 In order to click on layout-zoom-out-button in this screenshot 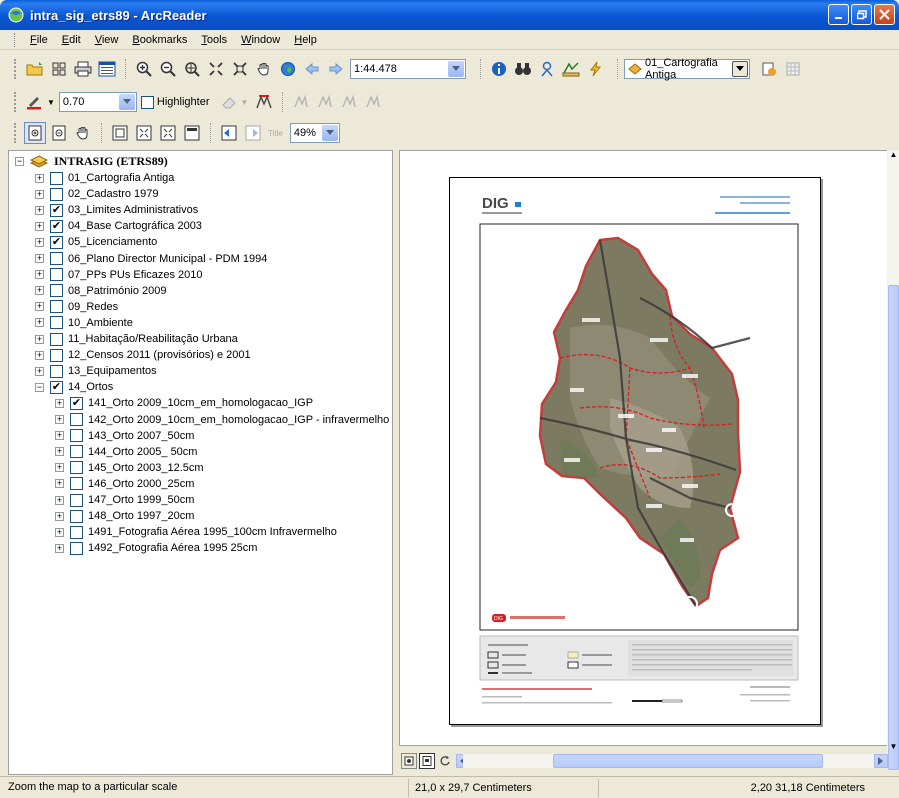, I will do `click(59, 133)`.